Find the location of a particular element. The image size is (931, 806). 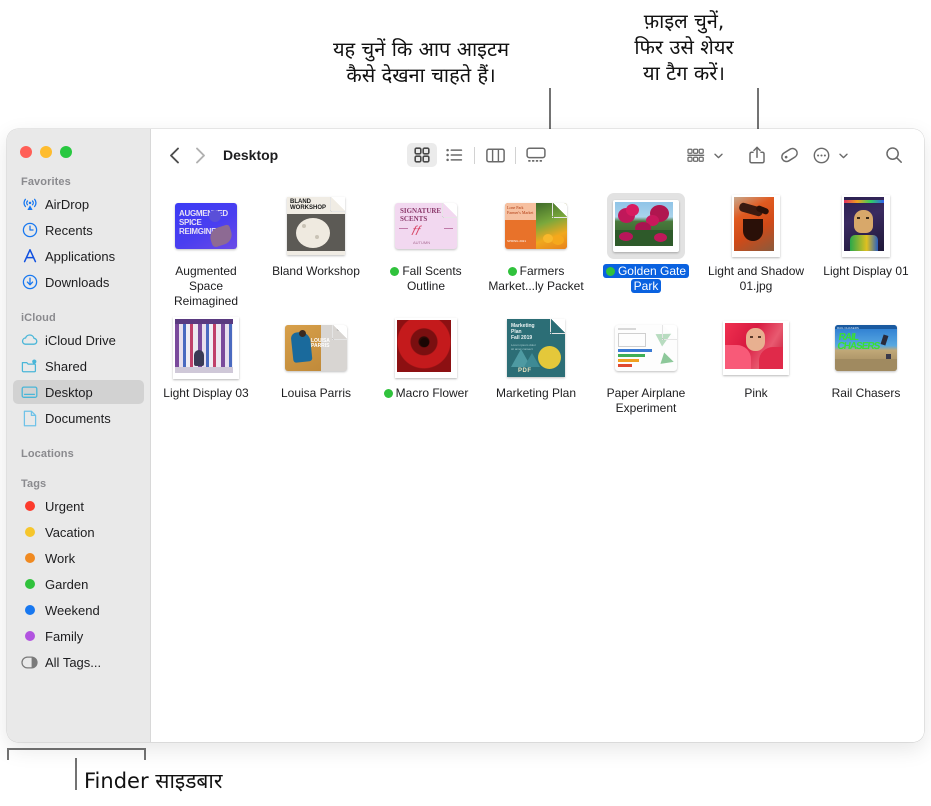

finder-toolbar: Desktop is located at coordinates (537, 155).